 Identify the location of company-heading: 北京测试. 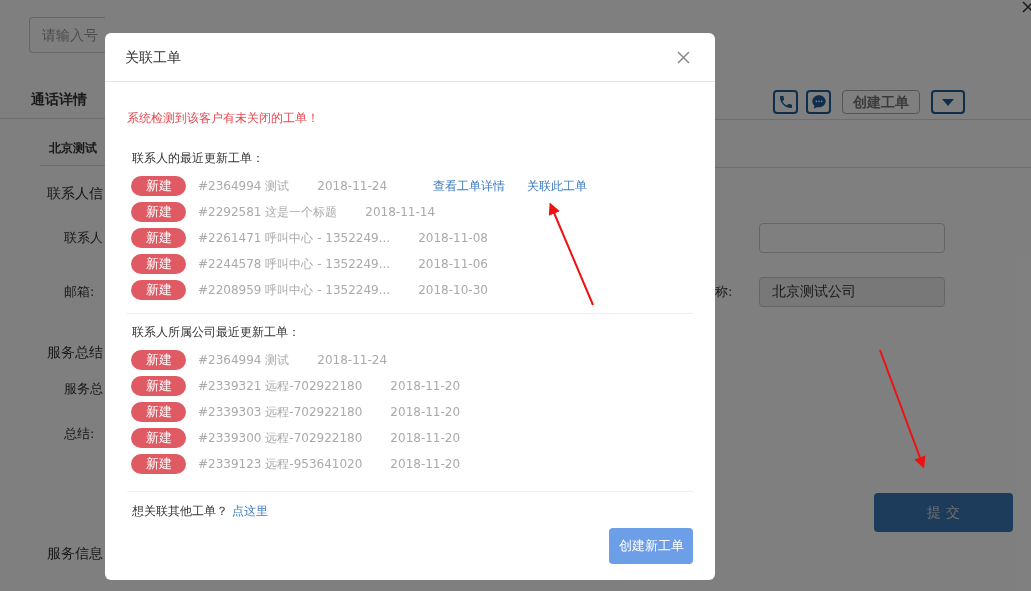
(73, 148).